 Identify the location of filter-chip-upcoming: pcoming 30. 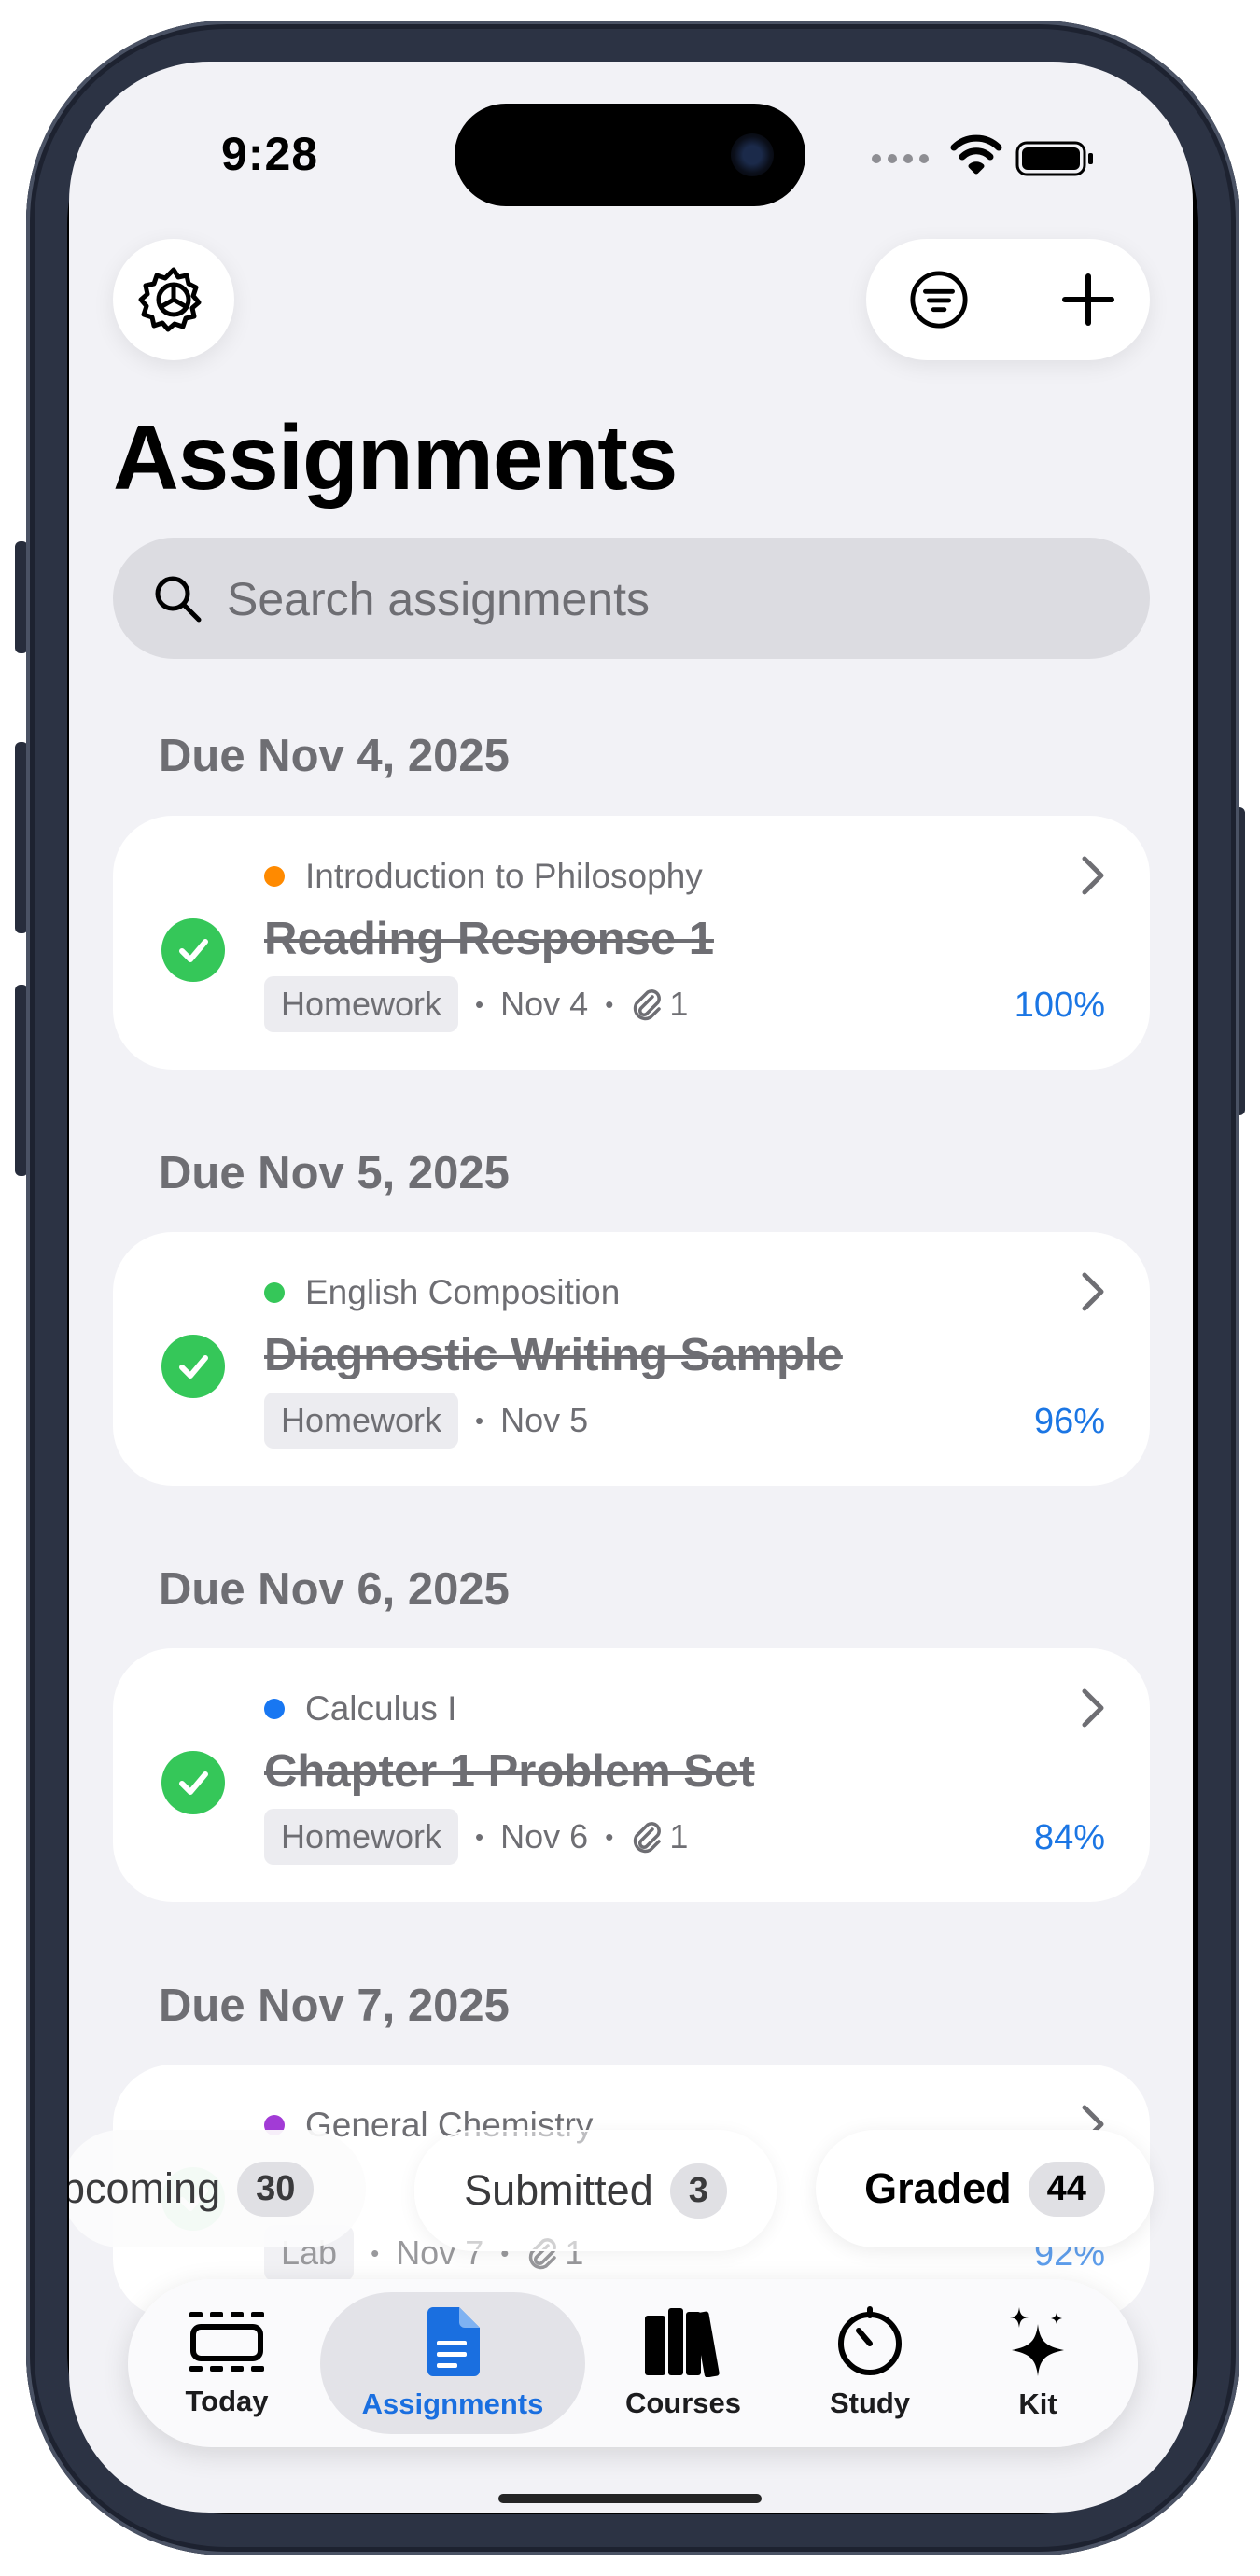
(217, 2188).